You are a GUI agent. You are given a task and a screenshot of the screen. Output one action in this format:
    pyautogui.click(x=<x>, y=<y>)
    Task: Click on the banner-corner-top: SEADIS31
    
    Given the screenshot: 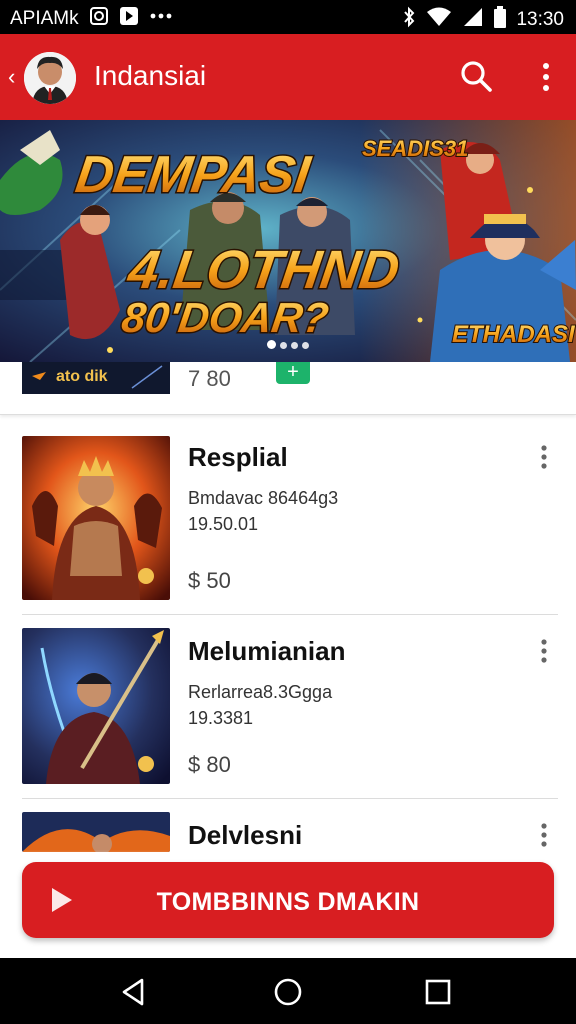 What is the action you would take?
    pyautogui.click(x=415, y=148)
    